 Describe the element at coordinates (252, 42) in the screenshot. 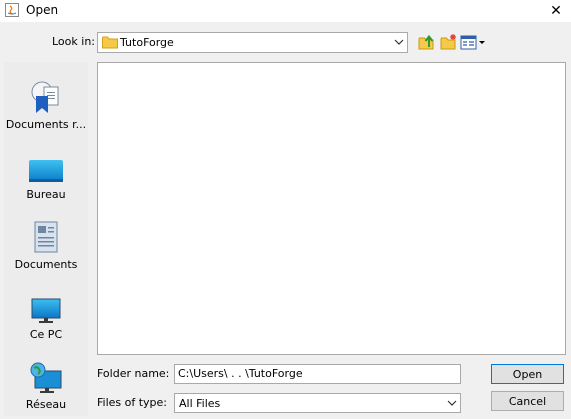

I see `look-in-combo: TutoForge` at that location.